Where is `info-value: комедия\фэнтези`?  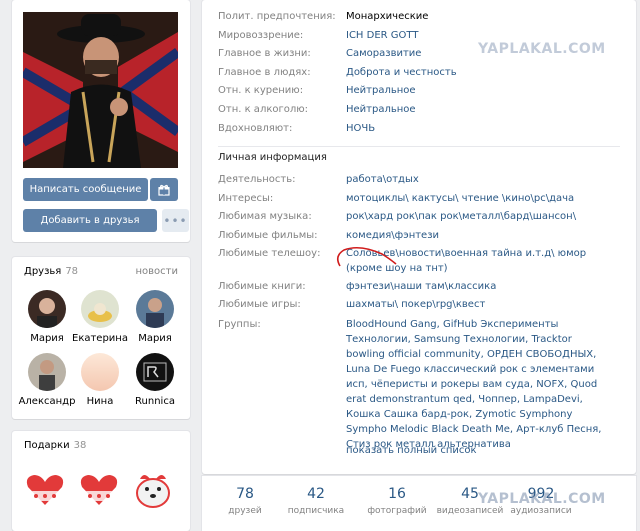
info-value: комедия\фэнтези is located at coordinates (392, 235).